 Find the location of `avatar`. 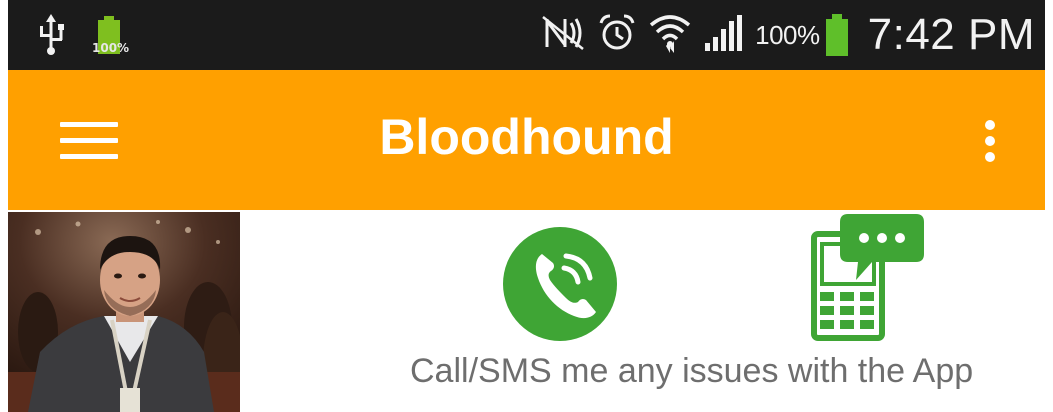

avatar is located at coordinates (124, 312).